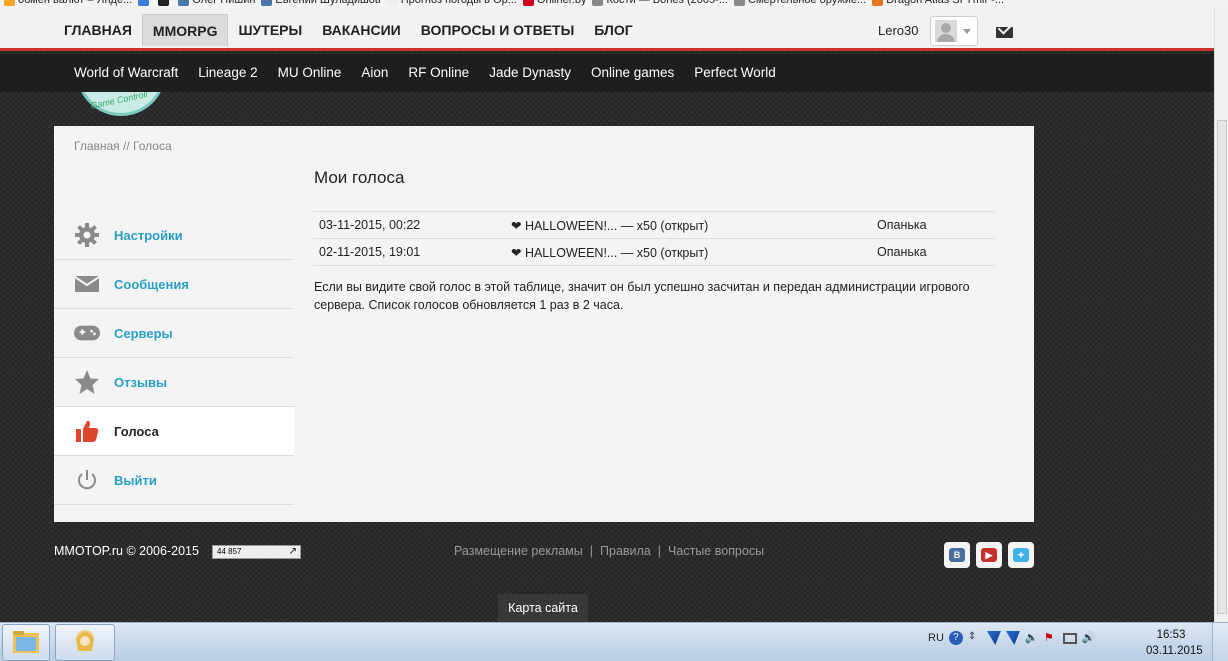 The width and height of the screenshot is (1228, 661). What do you see at coordinates (361, 30) in the screenshot?
I see `topnav-item: ВАКАНСИИ` at bounding box center [361, 30].